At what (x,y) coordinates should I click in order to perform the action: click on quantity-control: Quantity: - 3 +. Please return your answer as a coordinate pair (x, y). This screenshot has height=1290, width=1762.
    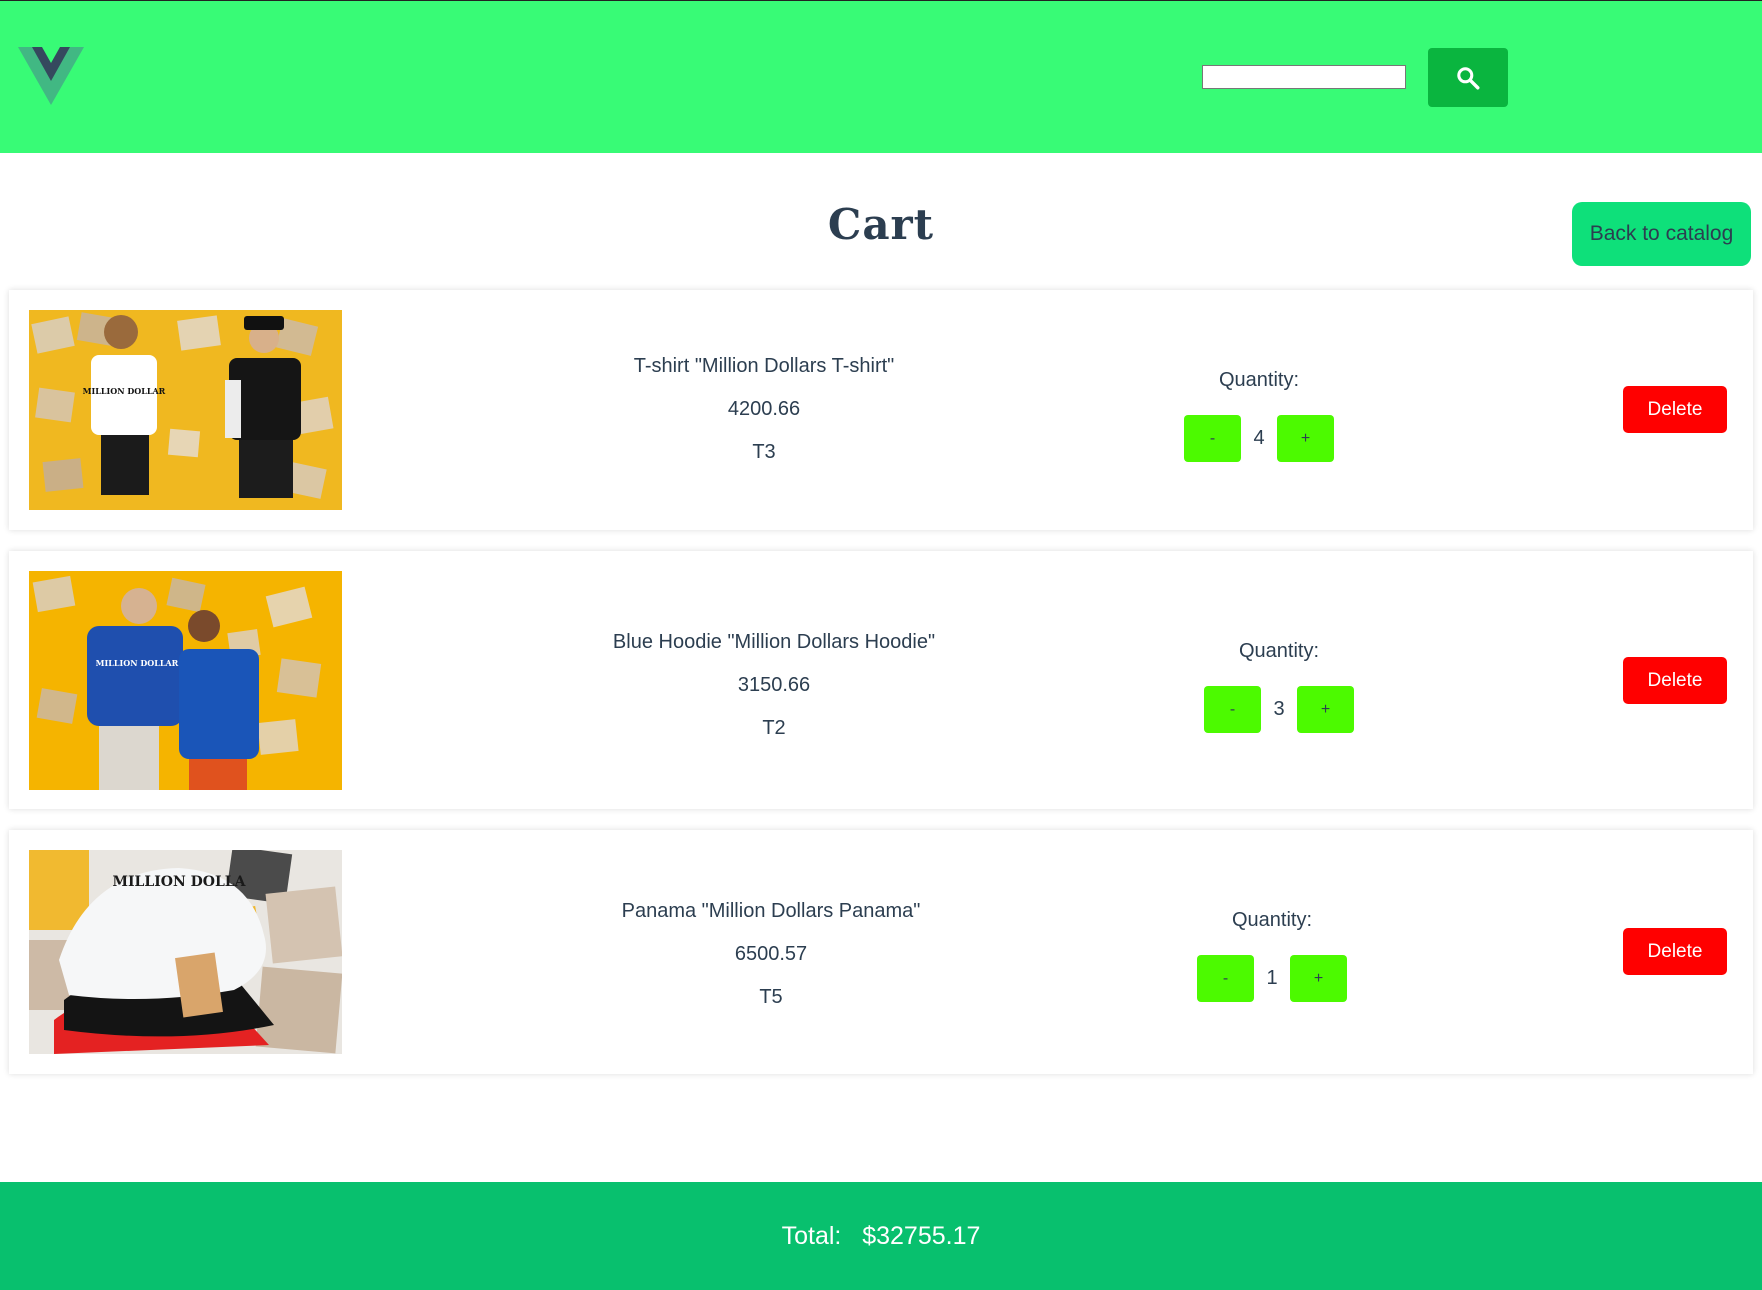
    Looking at the image, I should click on (1279, 684).